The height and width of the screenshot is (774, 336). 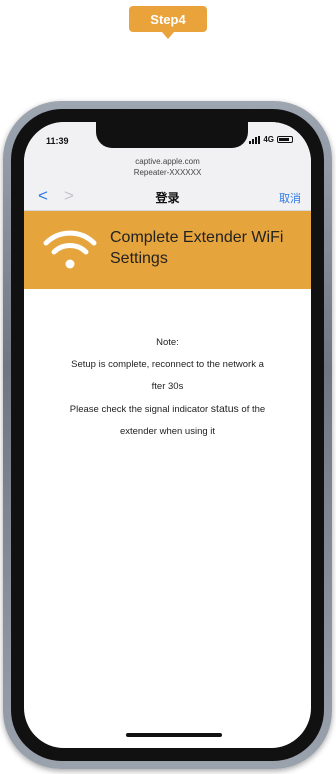 I want to click on banner-title: Complete Extender WiFi Settings, so click(x=197, y=248).